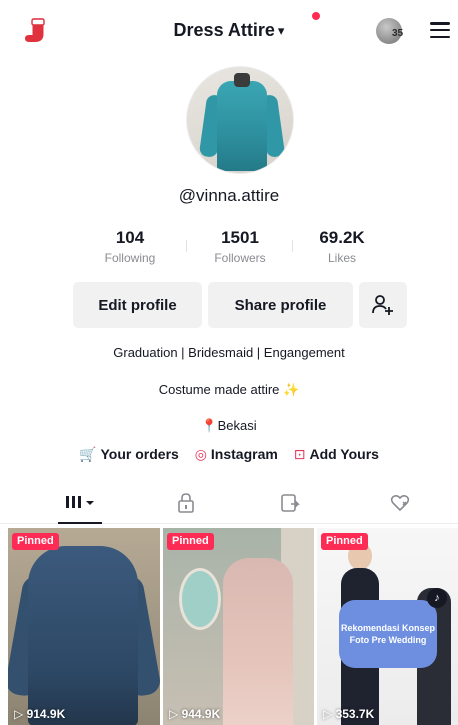 Image resolution: width=458 pixels, height=725 pixels. I want to click on add-yours-label: Add Yours, so click(344, 454).